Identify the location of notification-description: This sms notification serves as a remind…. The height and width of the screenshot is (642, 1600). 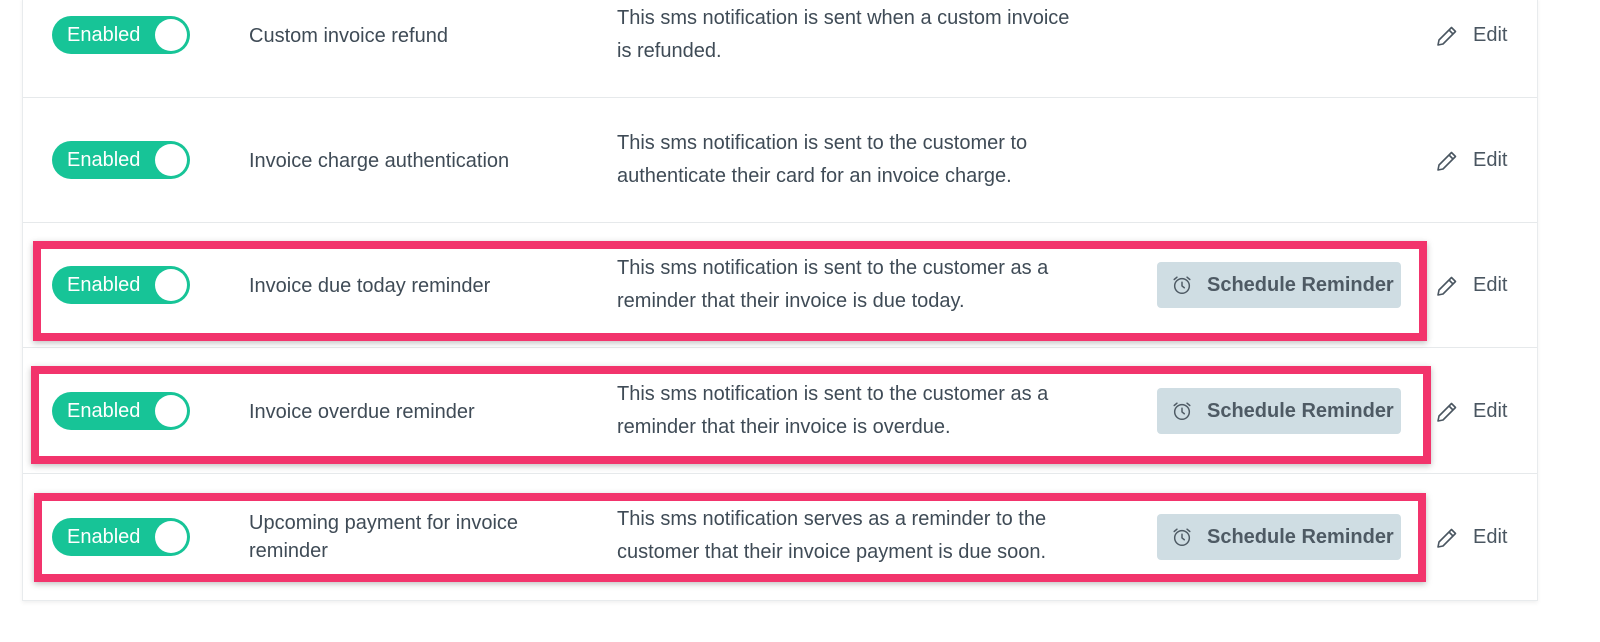
(832, 535).